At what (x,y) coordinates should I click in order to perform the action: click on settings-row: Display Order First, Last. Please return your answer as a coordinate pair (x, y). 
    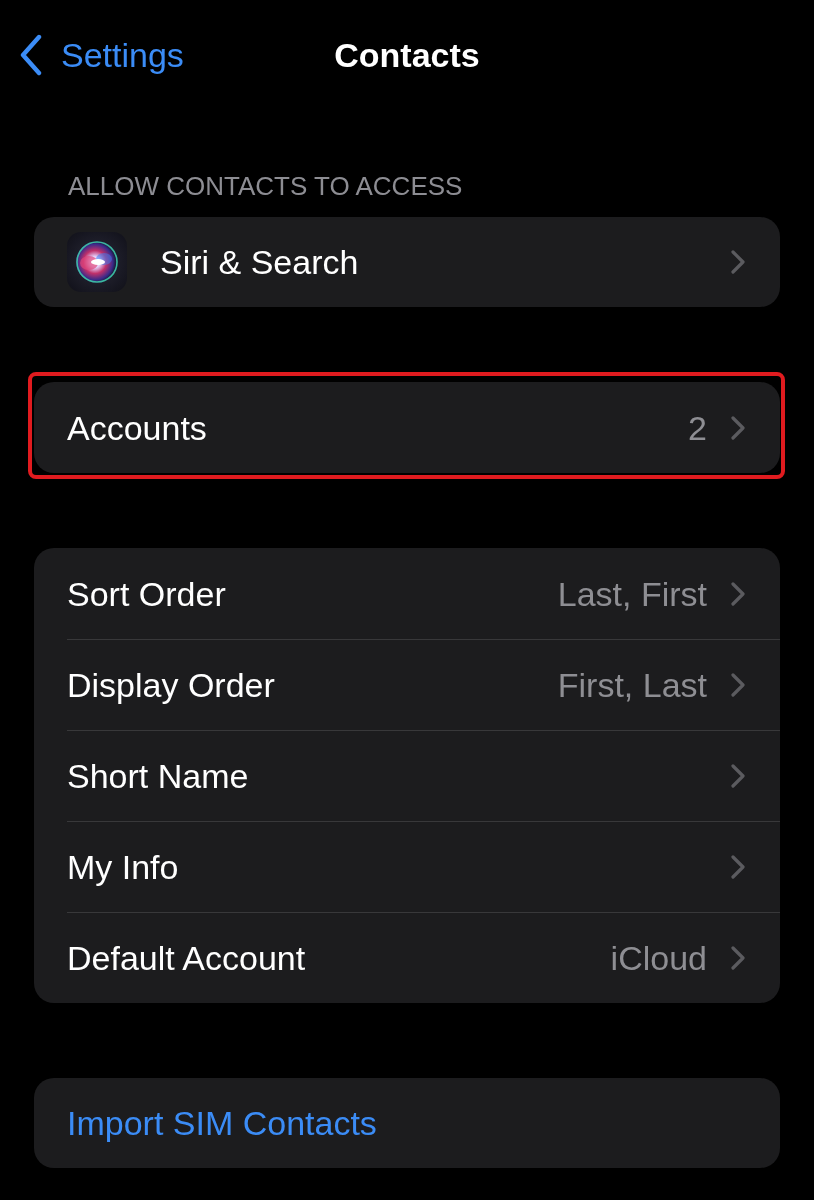
    Looking at the image, I should click on (407, 684).